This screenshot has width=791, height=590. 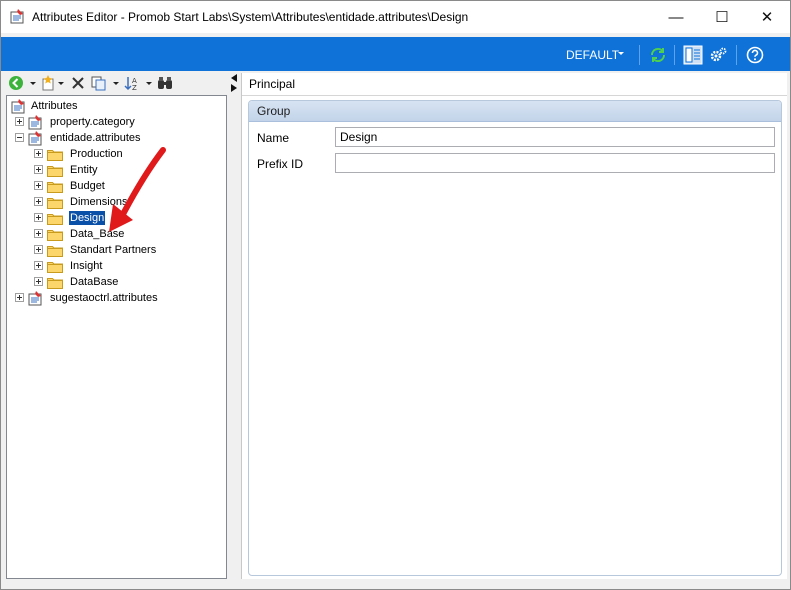 What do you see at coordinates (280, 164) in the screenshot?
I see `prefix-id-field-label: Prefix ID` at bounding box center [280, 164].